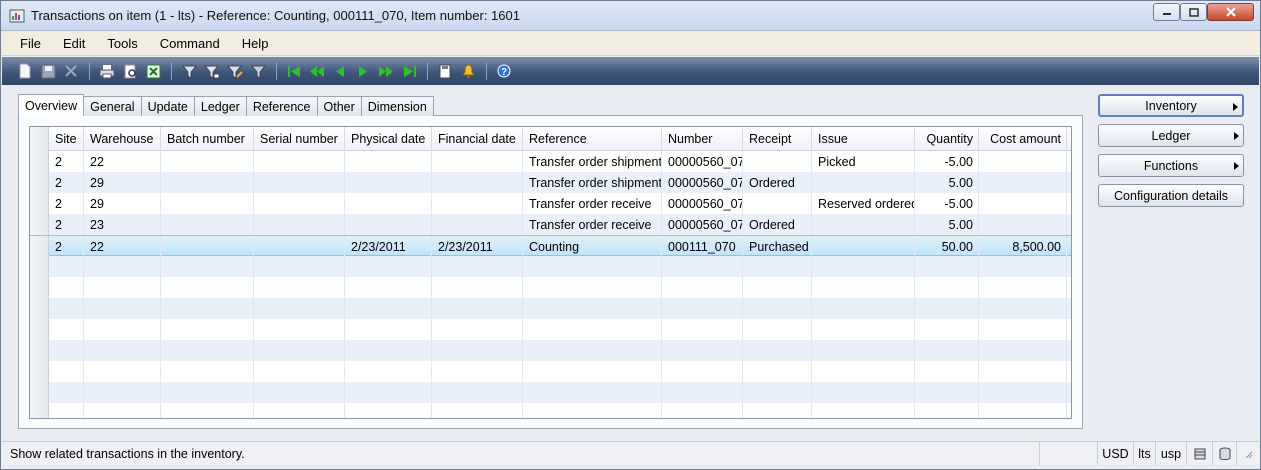  Describe the element at coordinates (71, 71) in the screenshot. I see `delete-button` at that location.